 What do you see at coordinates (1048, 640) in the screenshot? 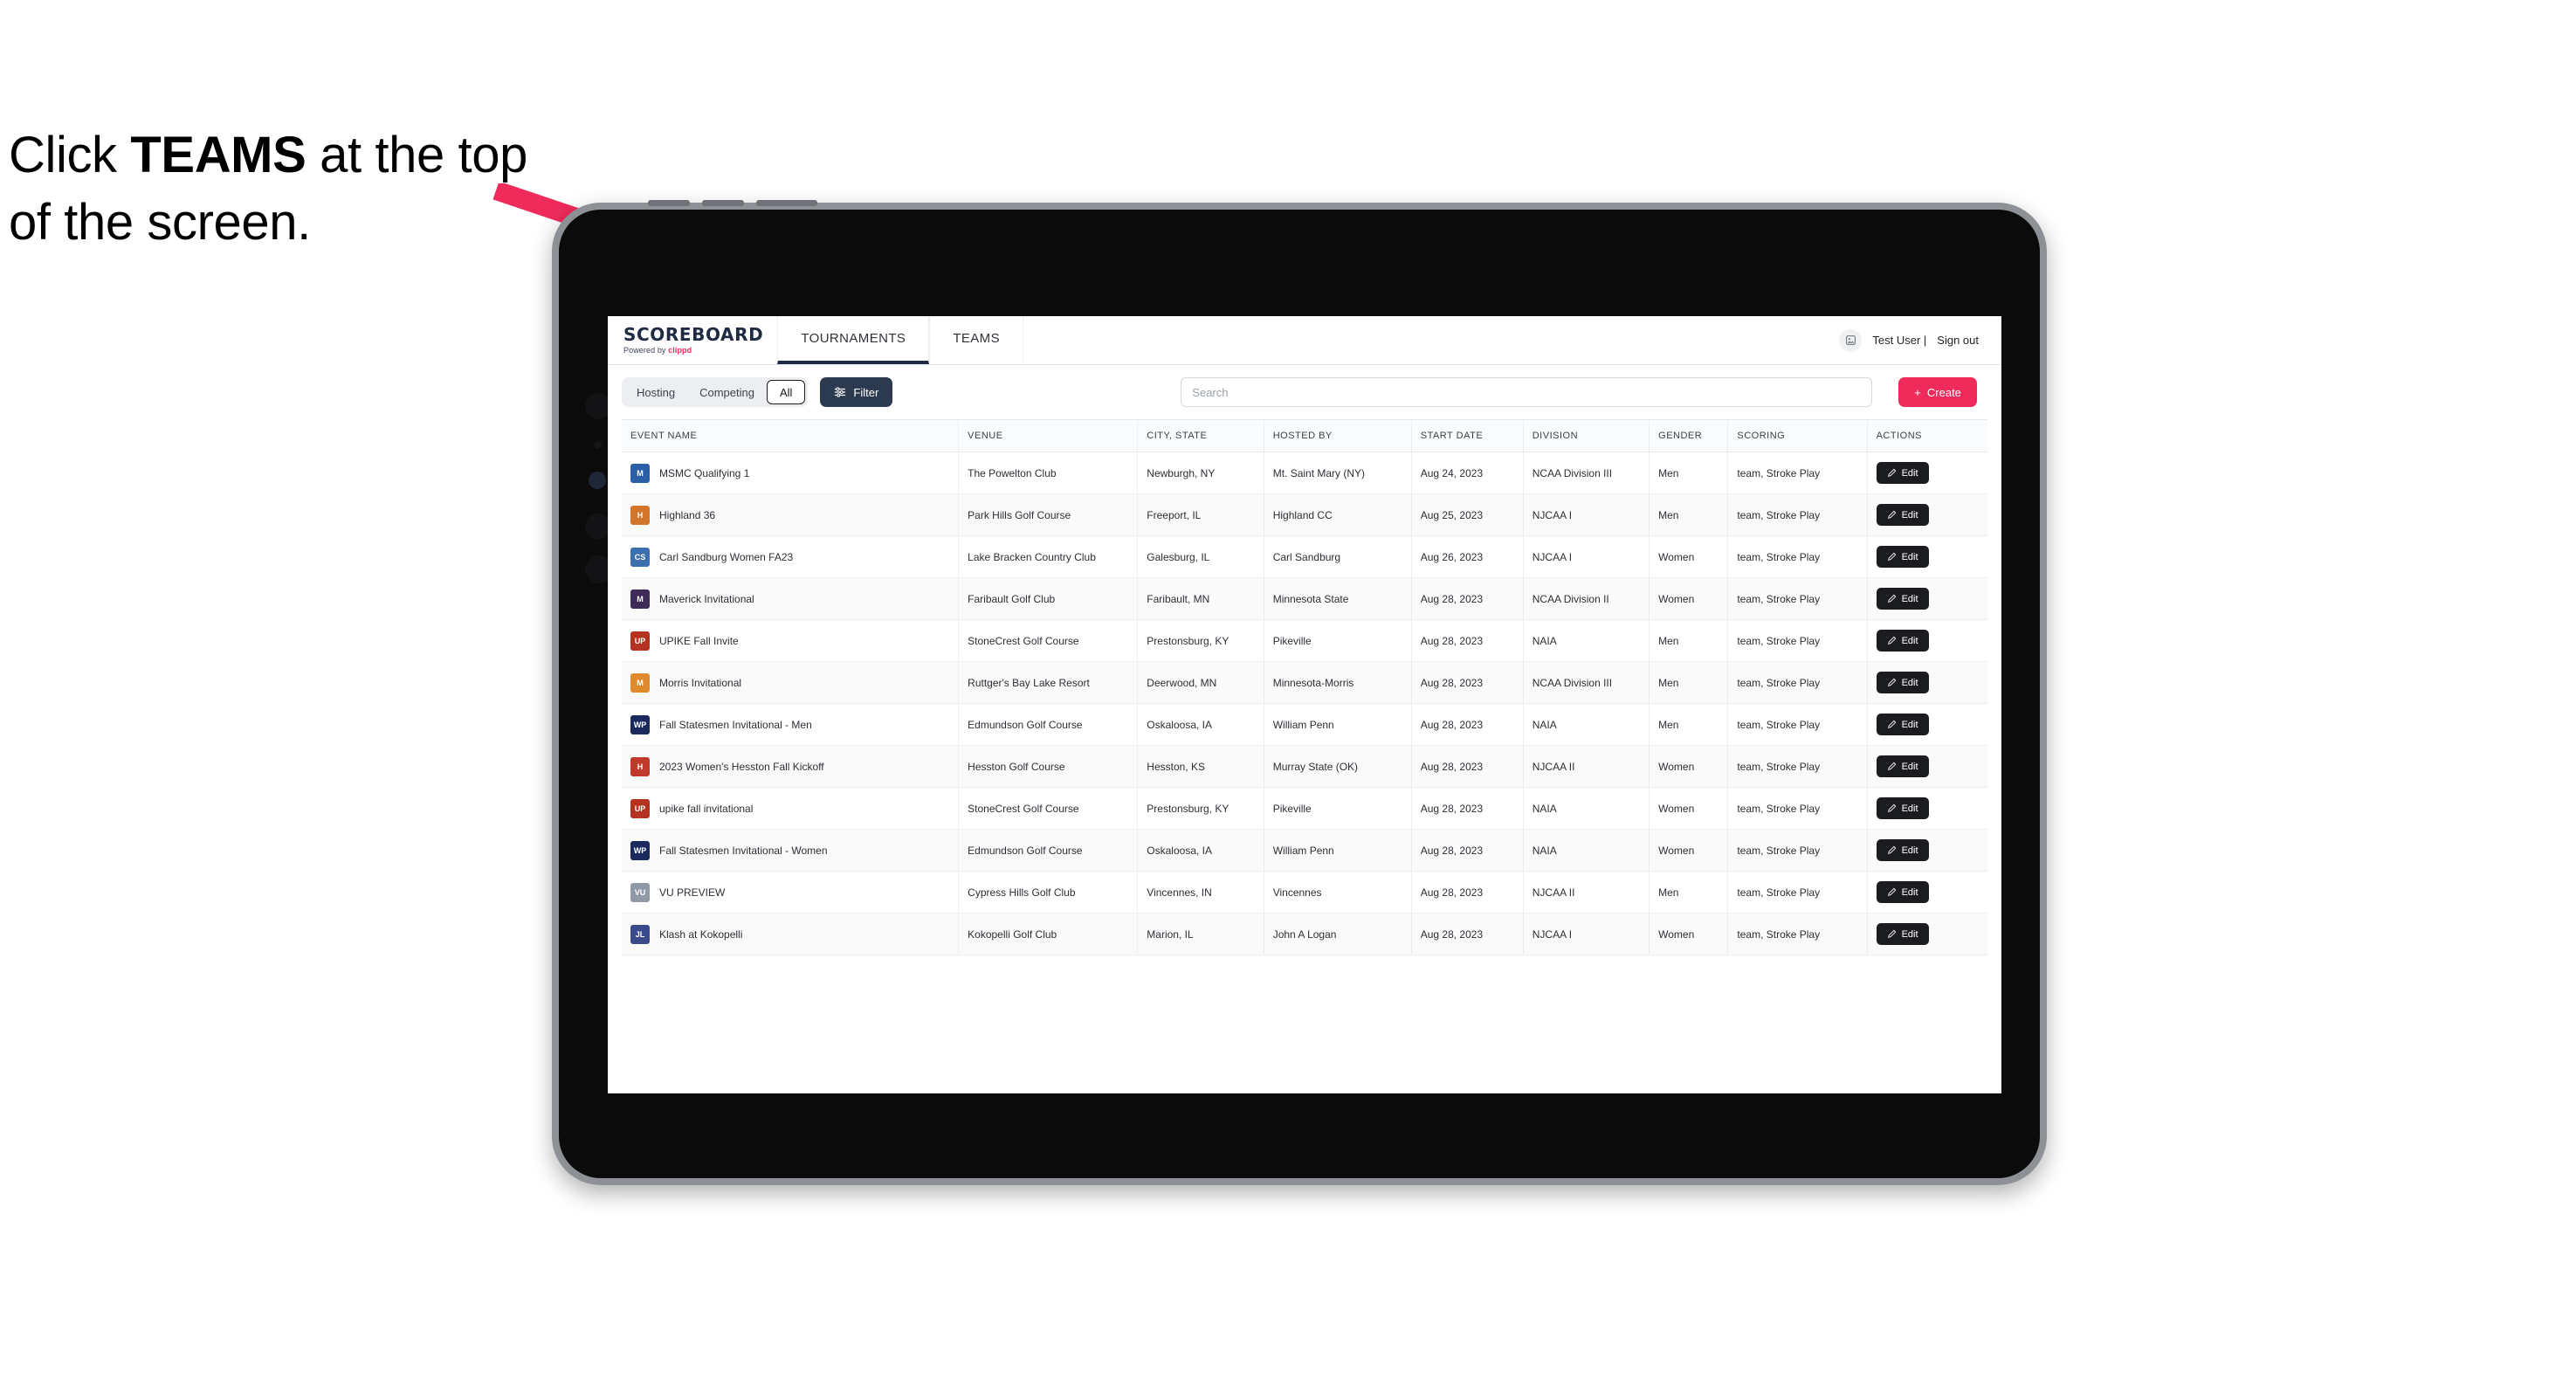
I see `cell-venue: StoneCrest Golf Course` at bounding box center [1048, 640].